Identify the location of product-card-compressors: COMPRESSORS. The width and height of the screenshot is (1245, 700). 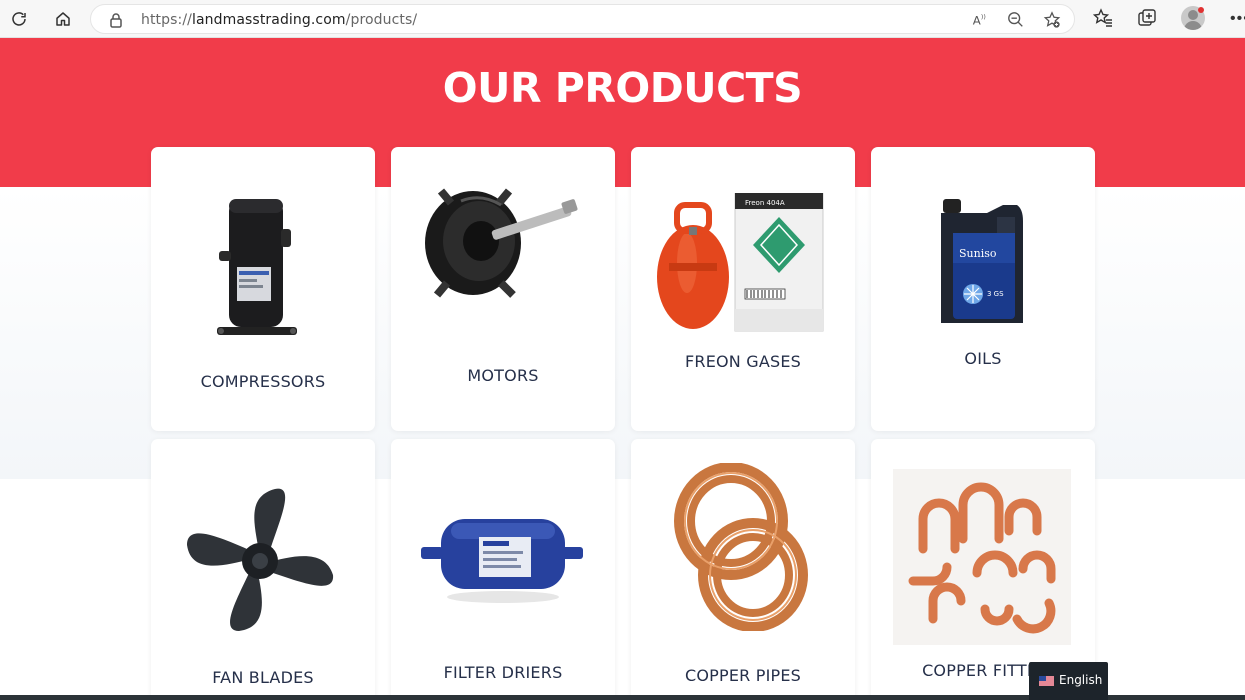
(263, 289).